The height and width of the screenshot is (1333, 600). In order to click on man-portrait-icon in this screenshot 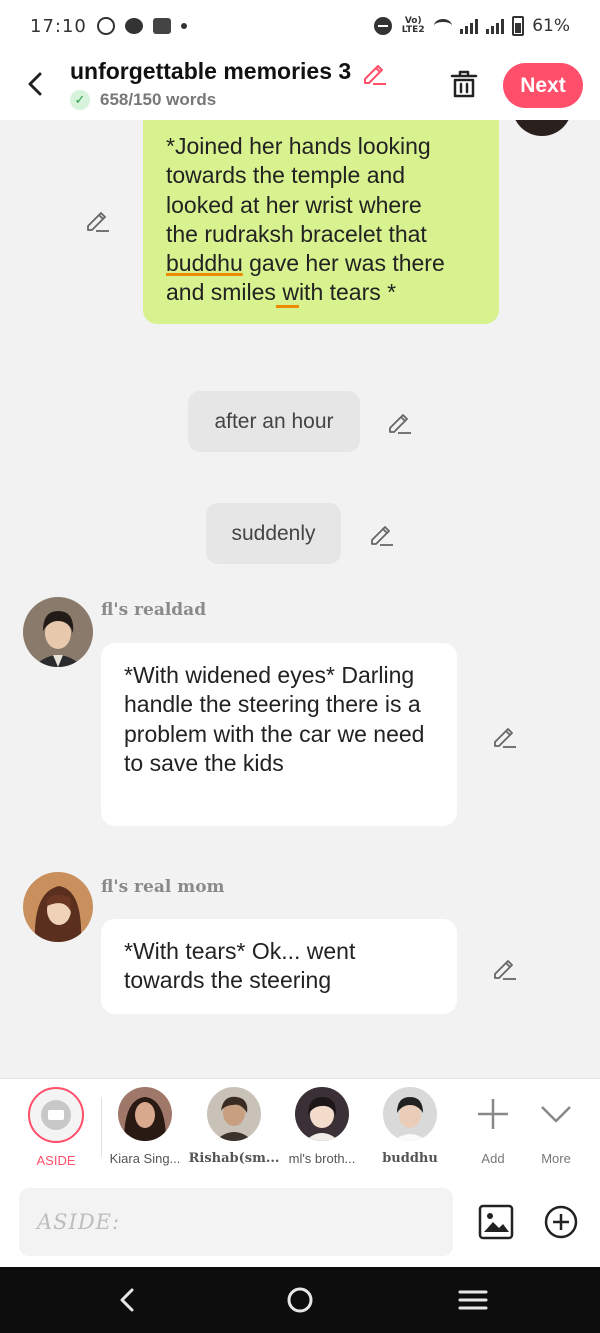, I will do `click(58, 632)`.